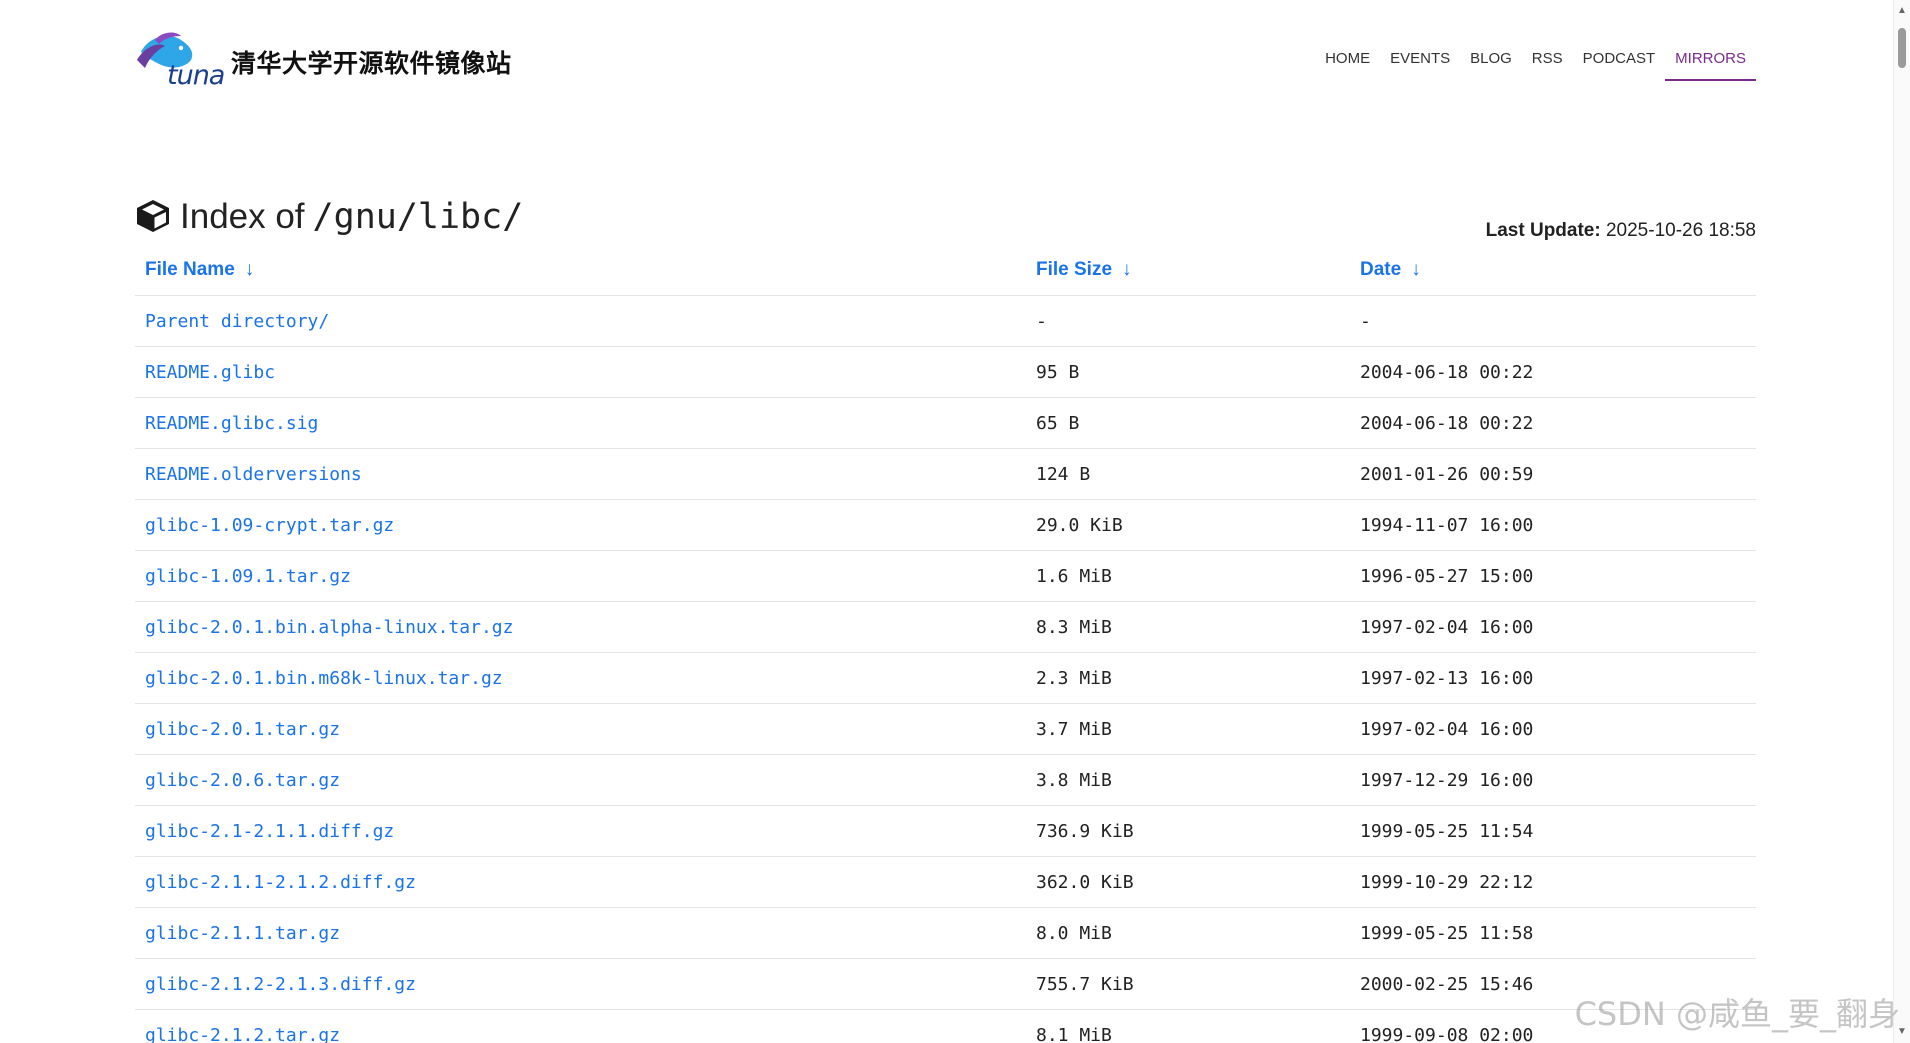 Image resolution: width=1910 pixels, height=1043 pixels. I want to click on file-link: glibc-2.1.2.tar.gz, so click(242, 1034).